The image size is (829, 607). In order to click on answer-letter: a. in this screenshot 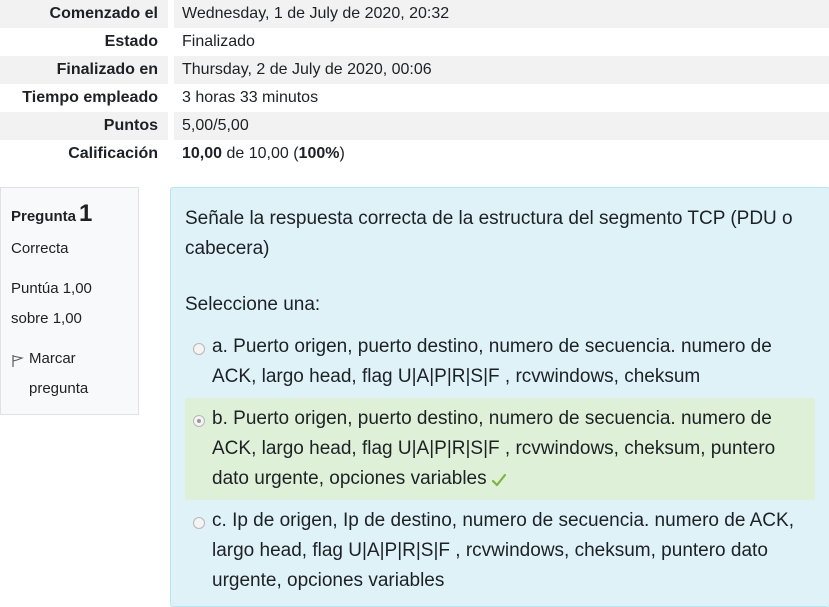, I will do `click(220, 346)`.